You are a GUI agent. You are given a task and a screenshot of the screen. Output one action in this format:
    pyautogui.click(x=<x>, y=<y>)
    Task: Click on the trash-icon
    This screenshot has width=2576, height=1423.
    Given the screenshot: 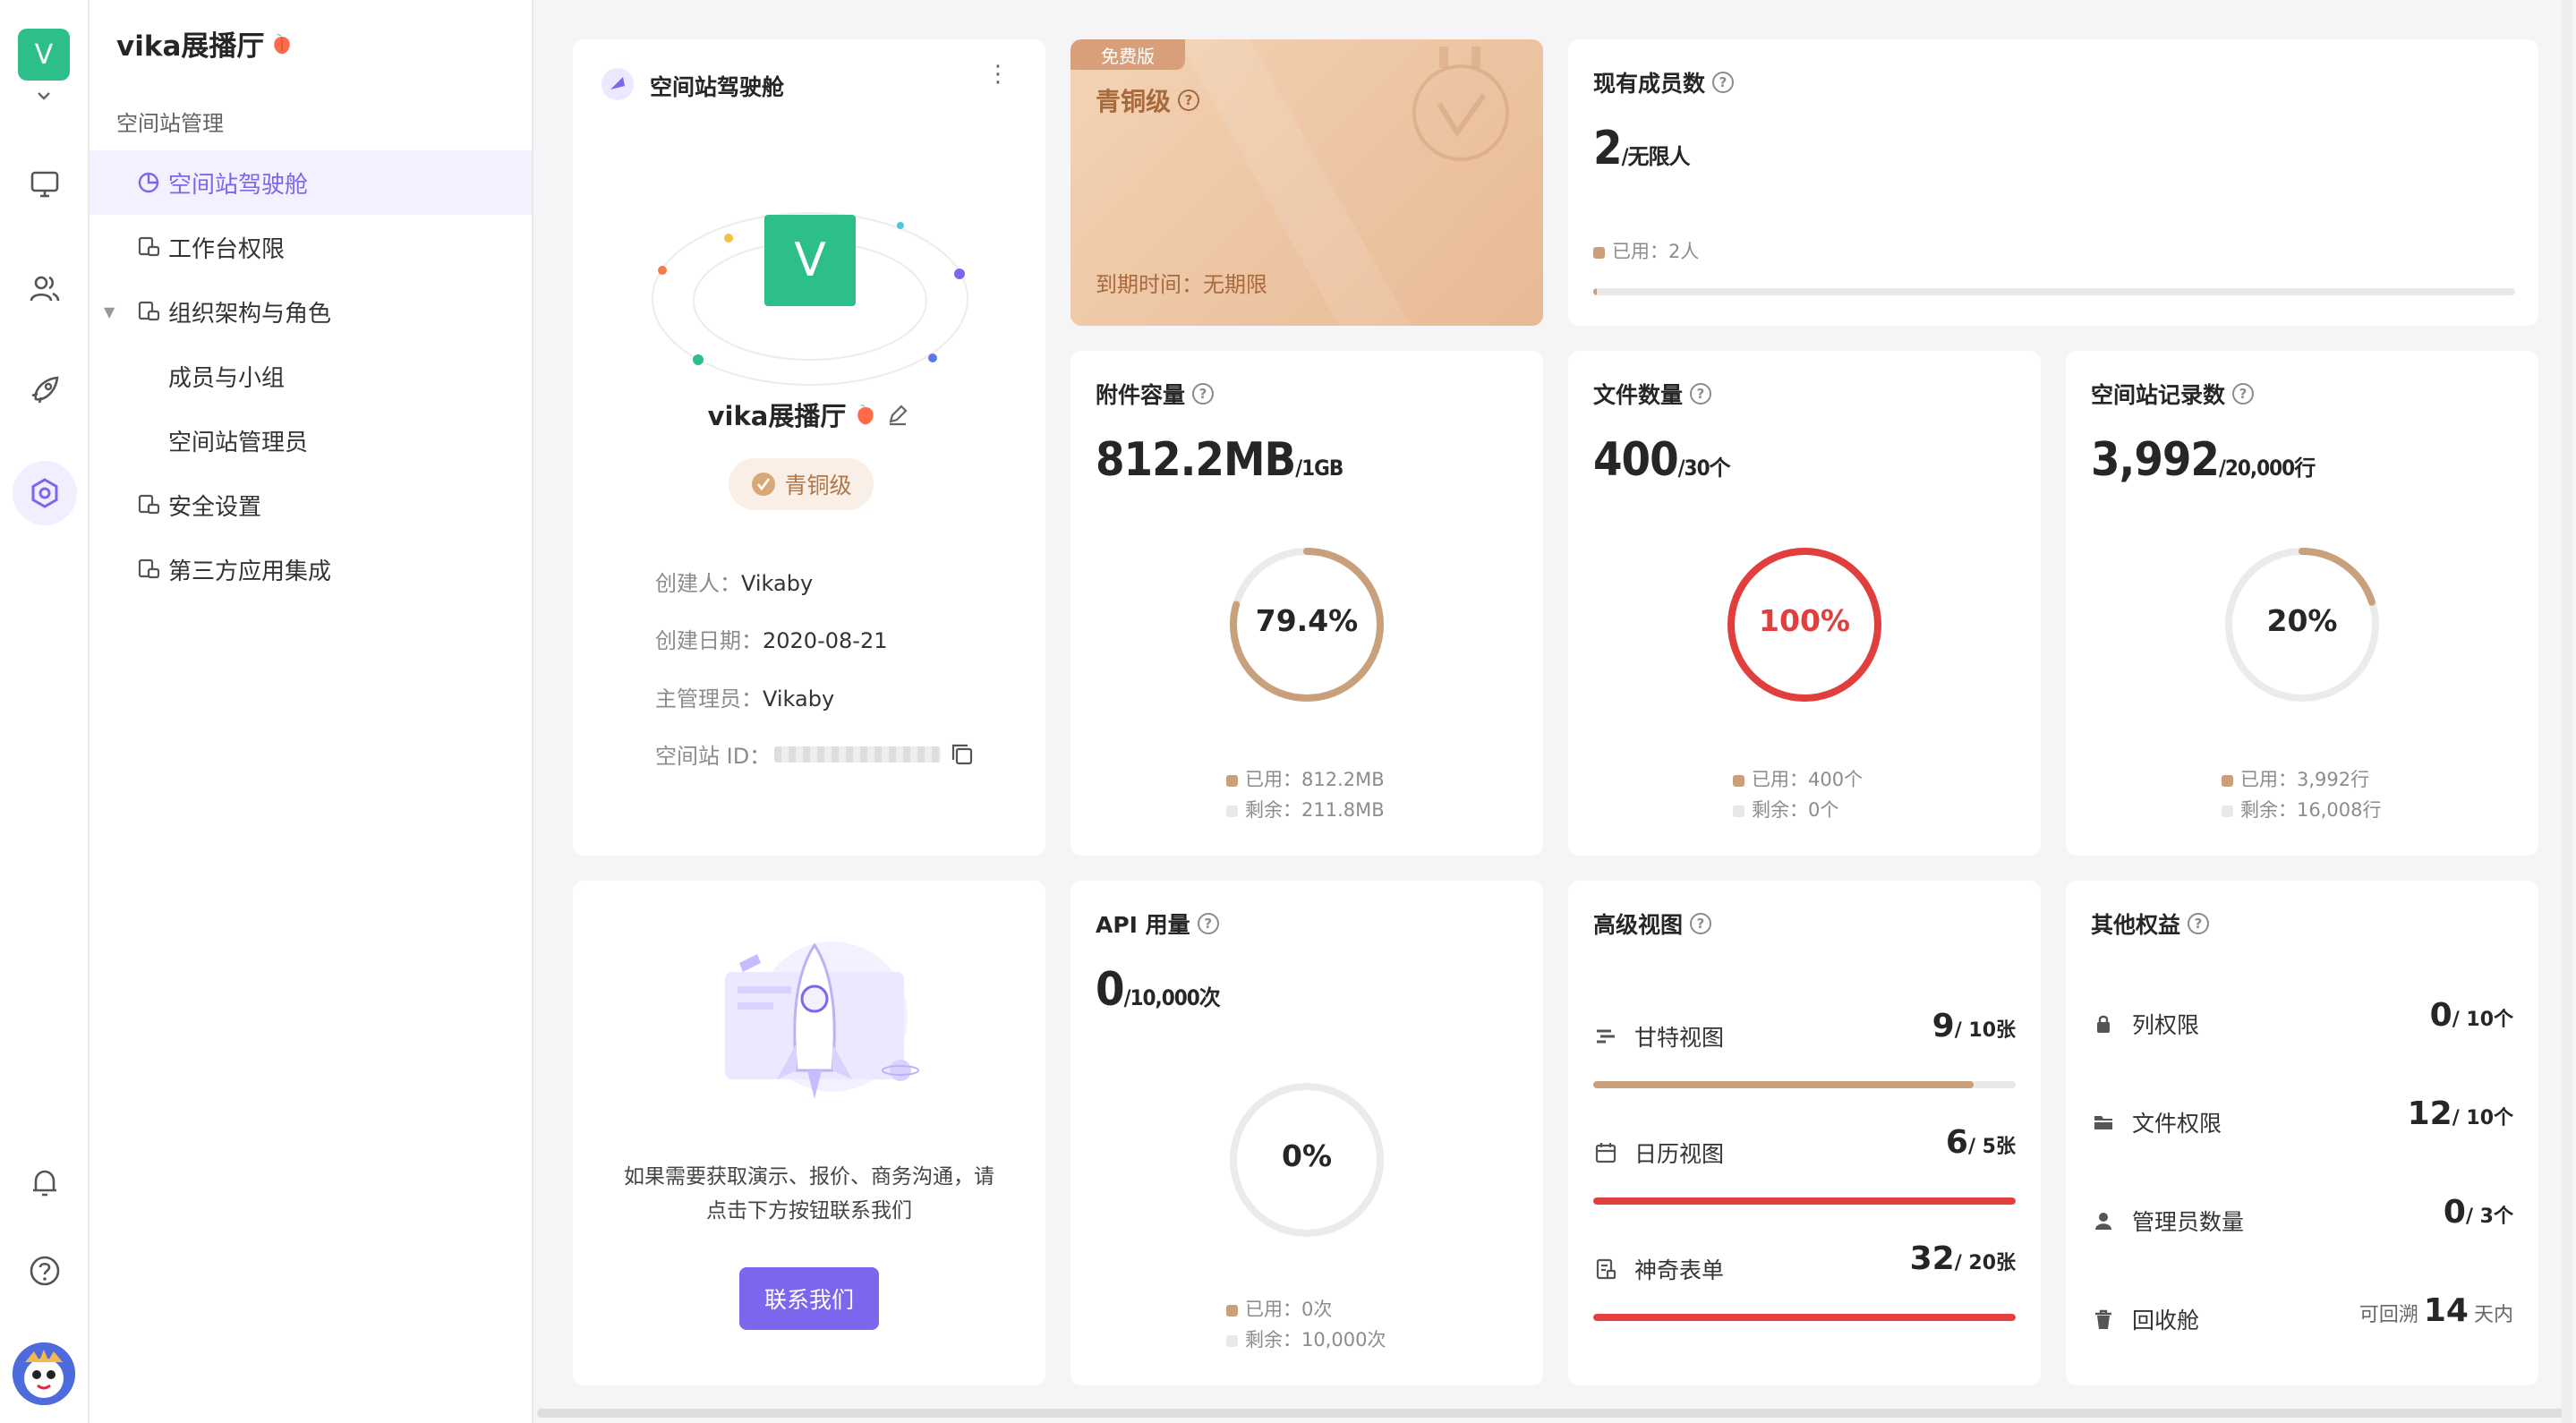 What is the action you would take?
    pyautogui.click(x=2103, y=1319)
    